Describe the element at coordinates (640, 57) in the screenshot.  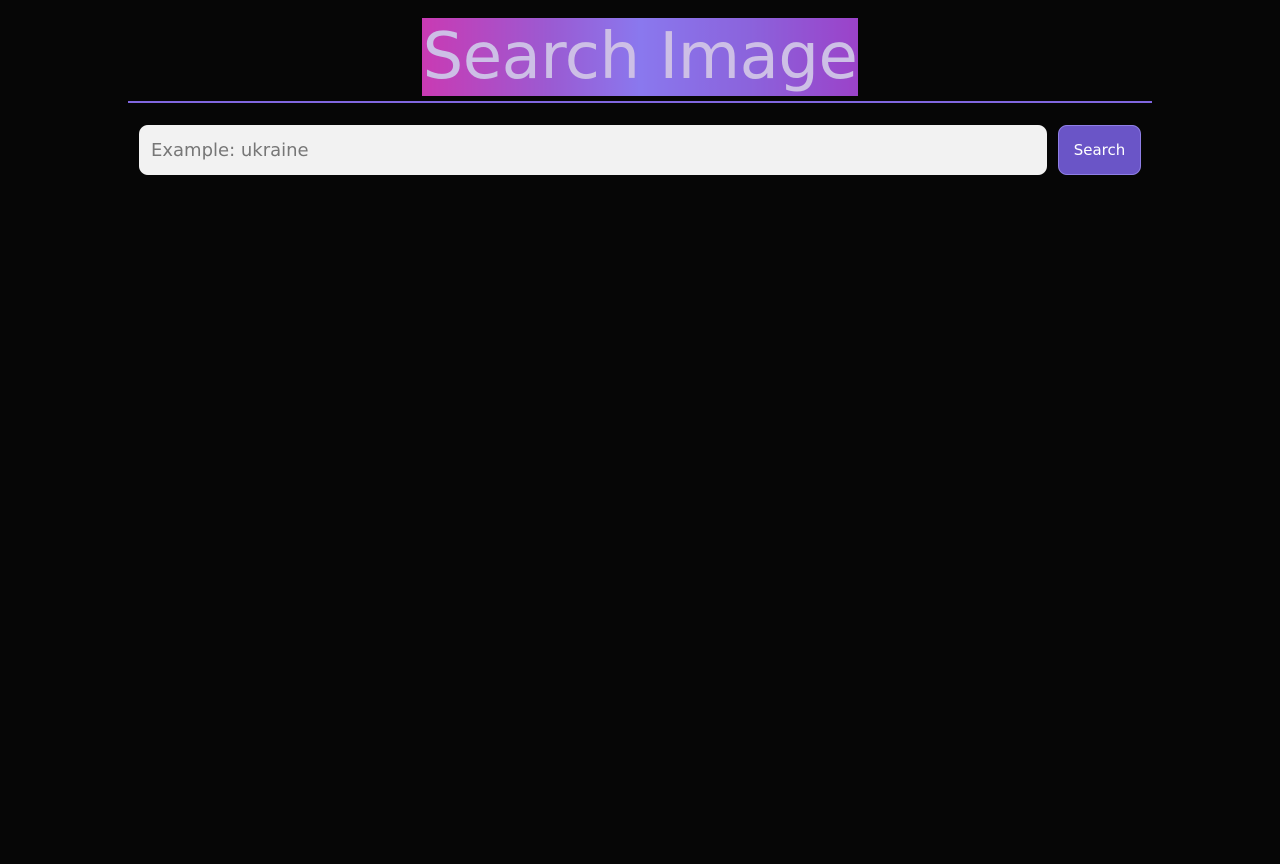
I see `page-title: Search Image` at that location.